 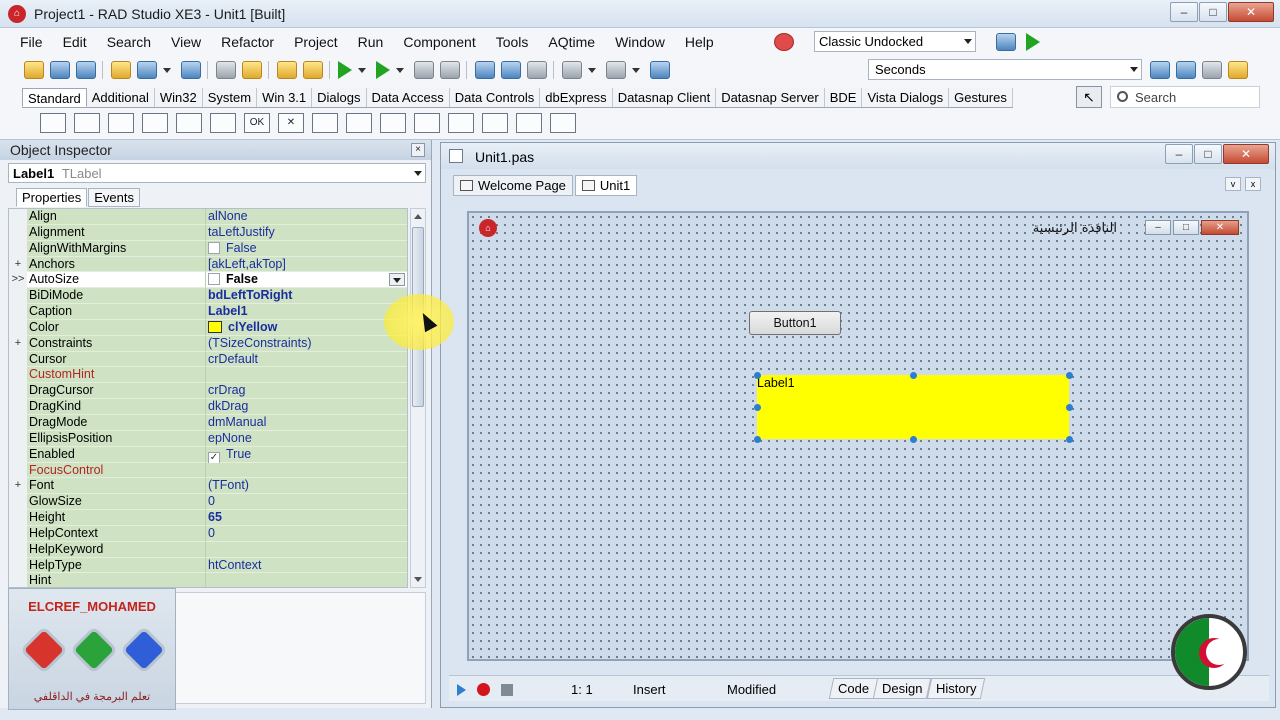 I want to click on property-row: Height 65, so click(x=208, y=518).